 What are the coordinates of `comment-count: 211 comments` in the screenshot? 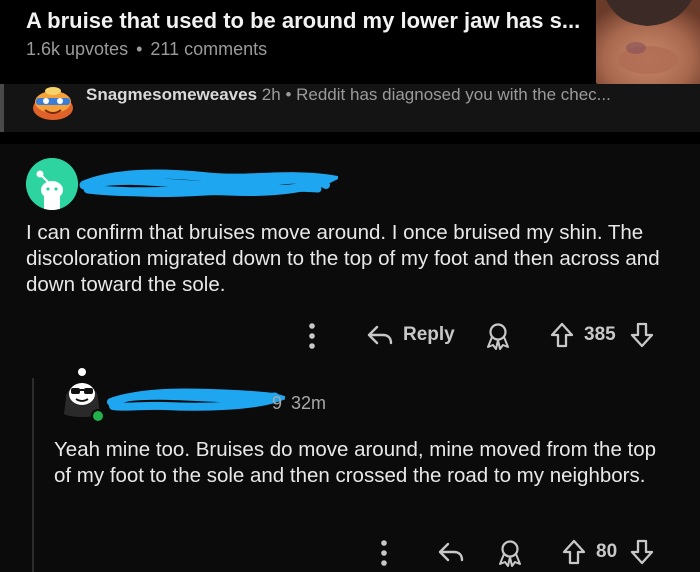 It's located at (209, 49).